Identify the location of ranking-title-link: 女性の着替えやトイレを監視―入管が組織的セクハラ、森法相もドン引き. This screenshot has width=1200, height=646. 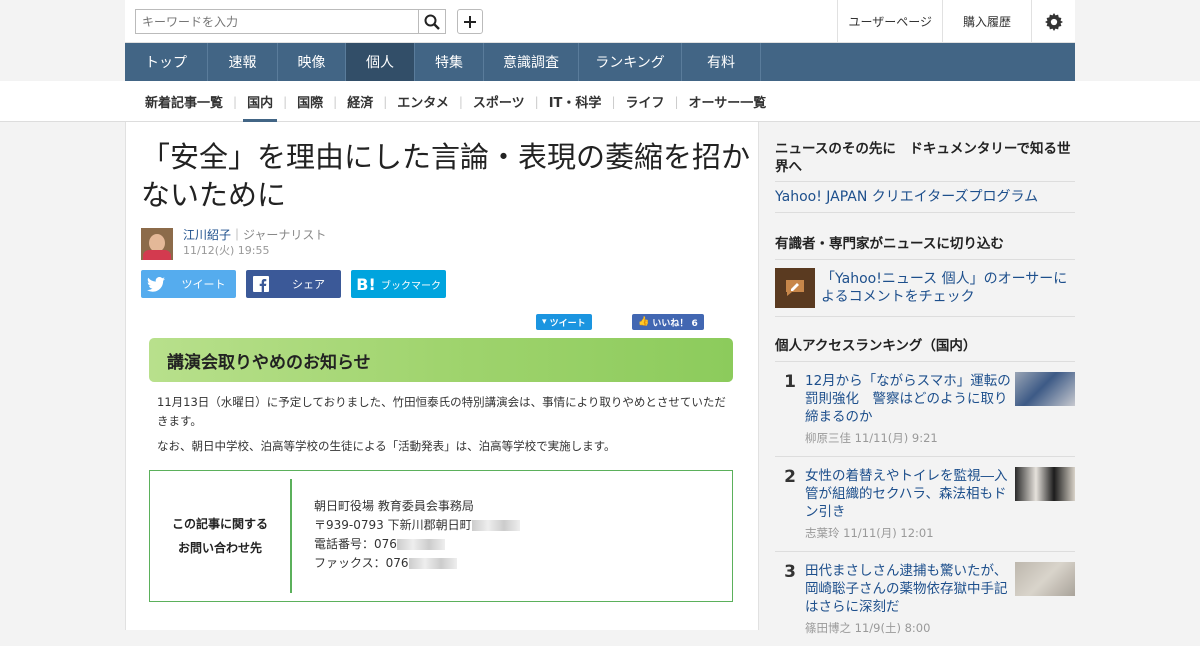
(910, 494).